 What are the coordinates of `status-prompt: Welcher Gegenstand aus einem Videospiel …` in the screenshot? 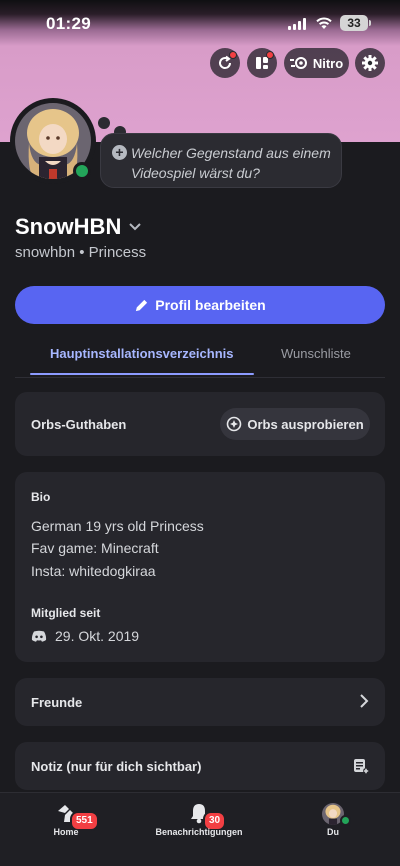 It's located at (231, 163).